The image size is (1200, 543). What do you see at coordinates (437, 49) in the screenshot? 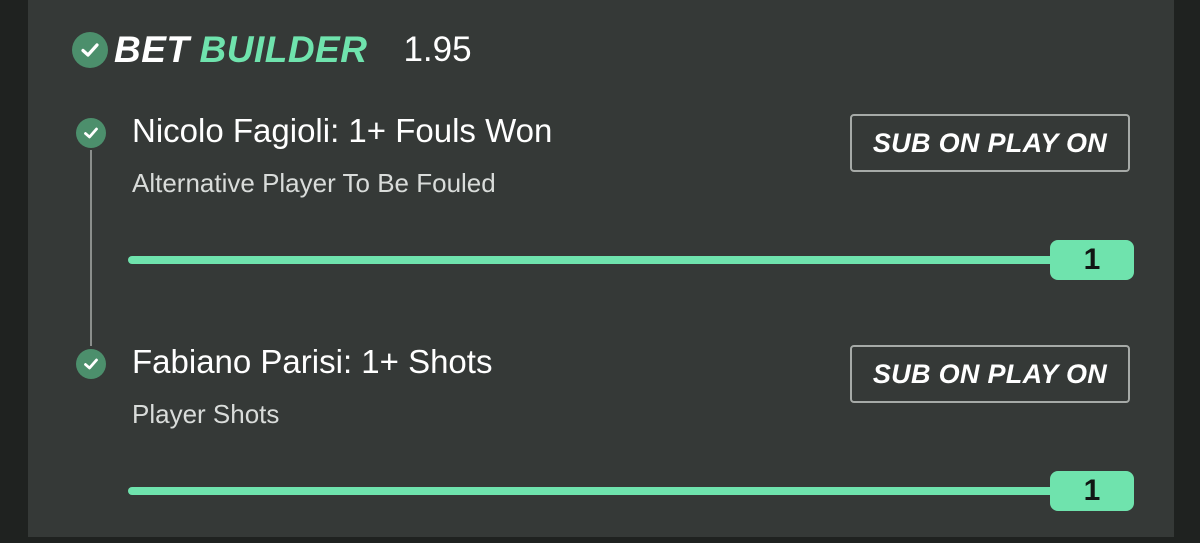
I see `combined-odds: 1.95` at bounding box center [437, 49].